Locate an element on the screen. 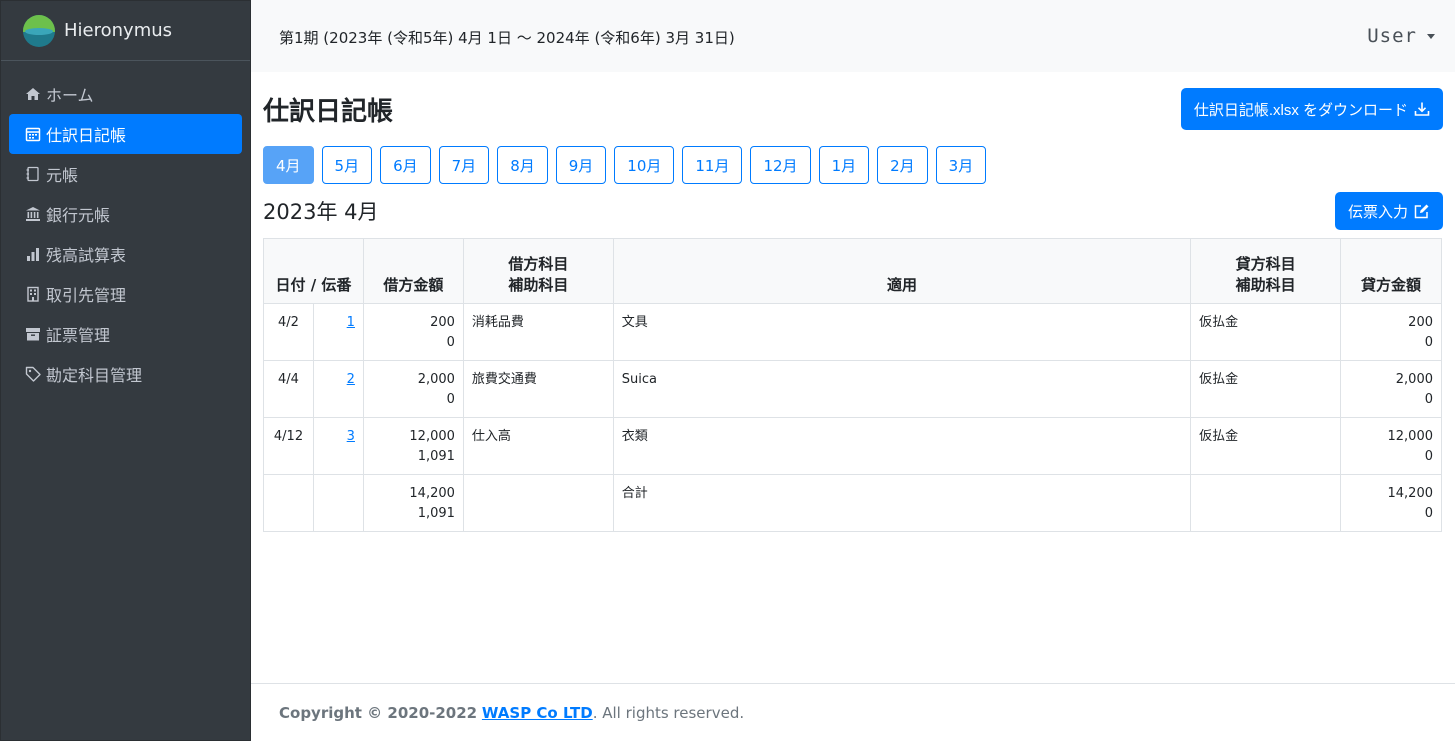 The image size is (1455, 741). brand-logo-icon is located at coordinates (39, 30).